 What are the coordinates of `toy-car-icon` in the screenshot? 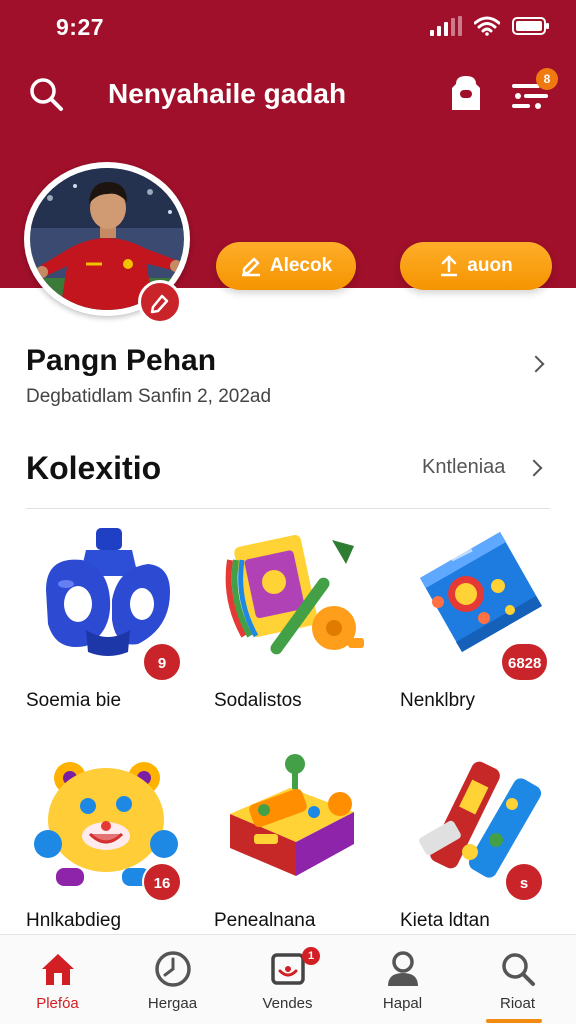 It's located at (292, 815).